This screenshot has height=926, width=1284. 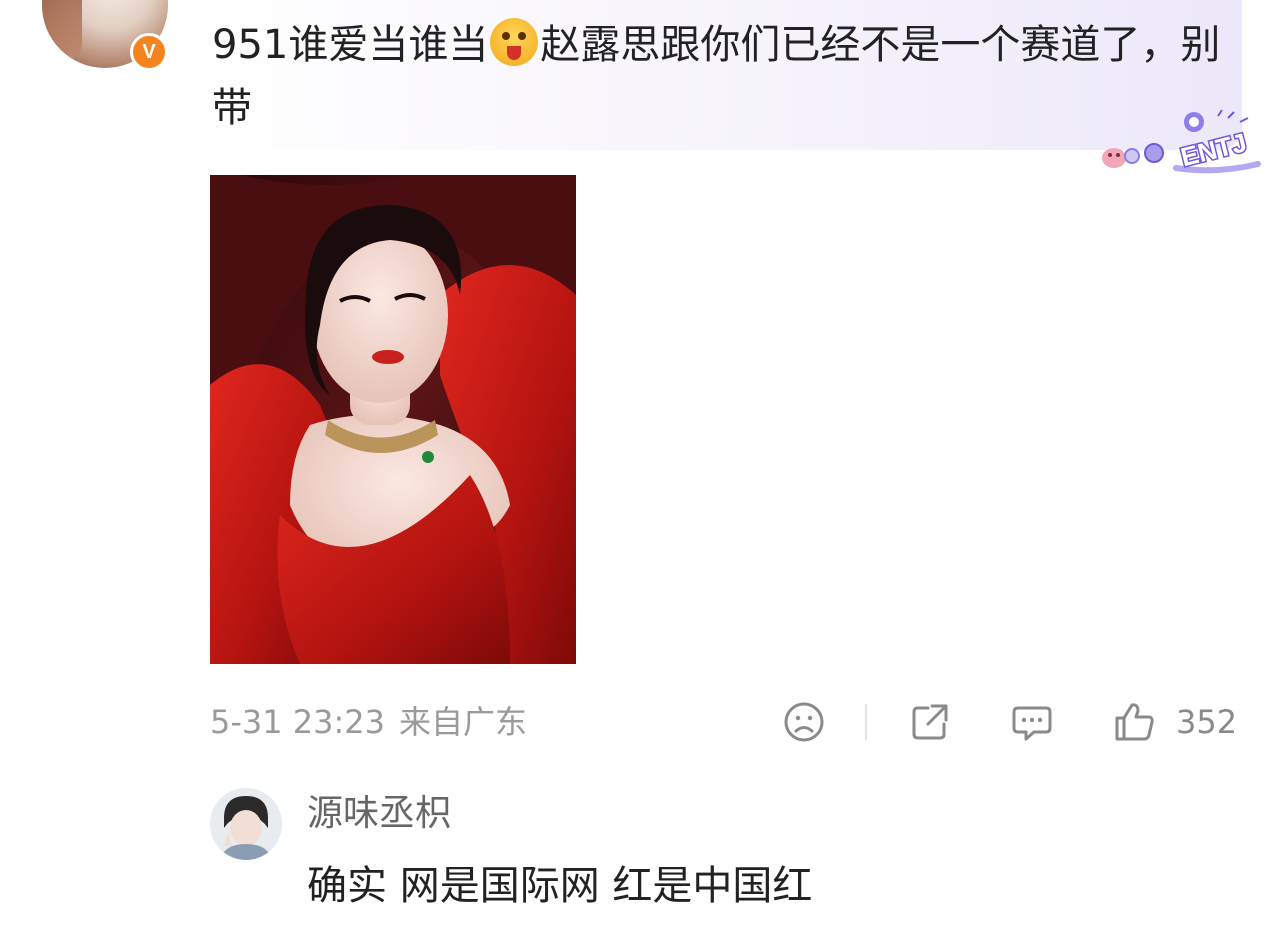 What do you see at coordinates (1181, 141) in the screenshot?
I see `entj-sticker-icon: ENTJ` at bounding box center [1181, 141].